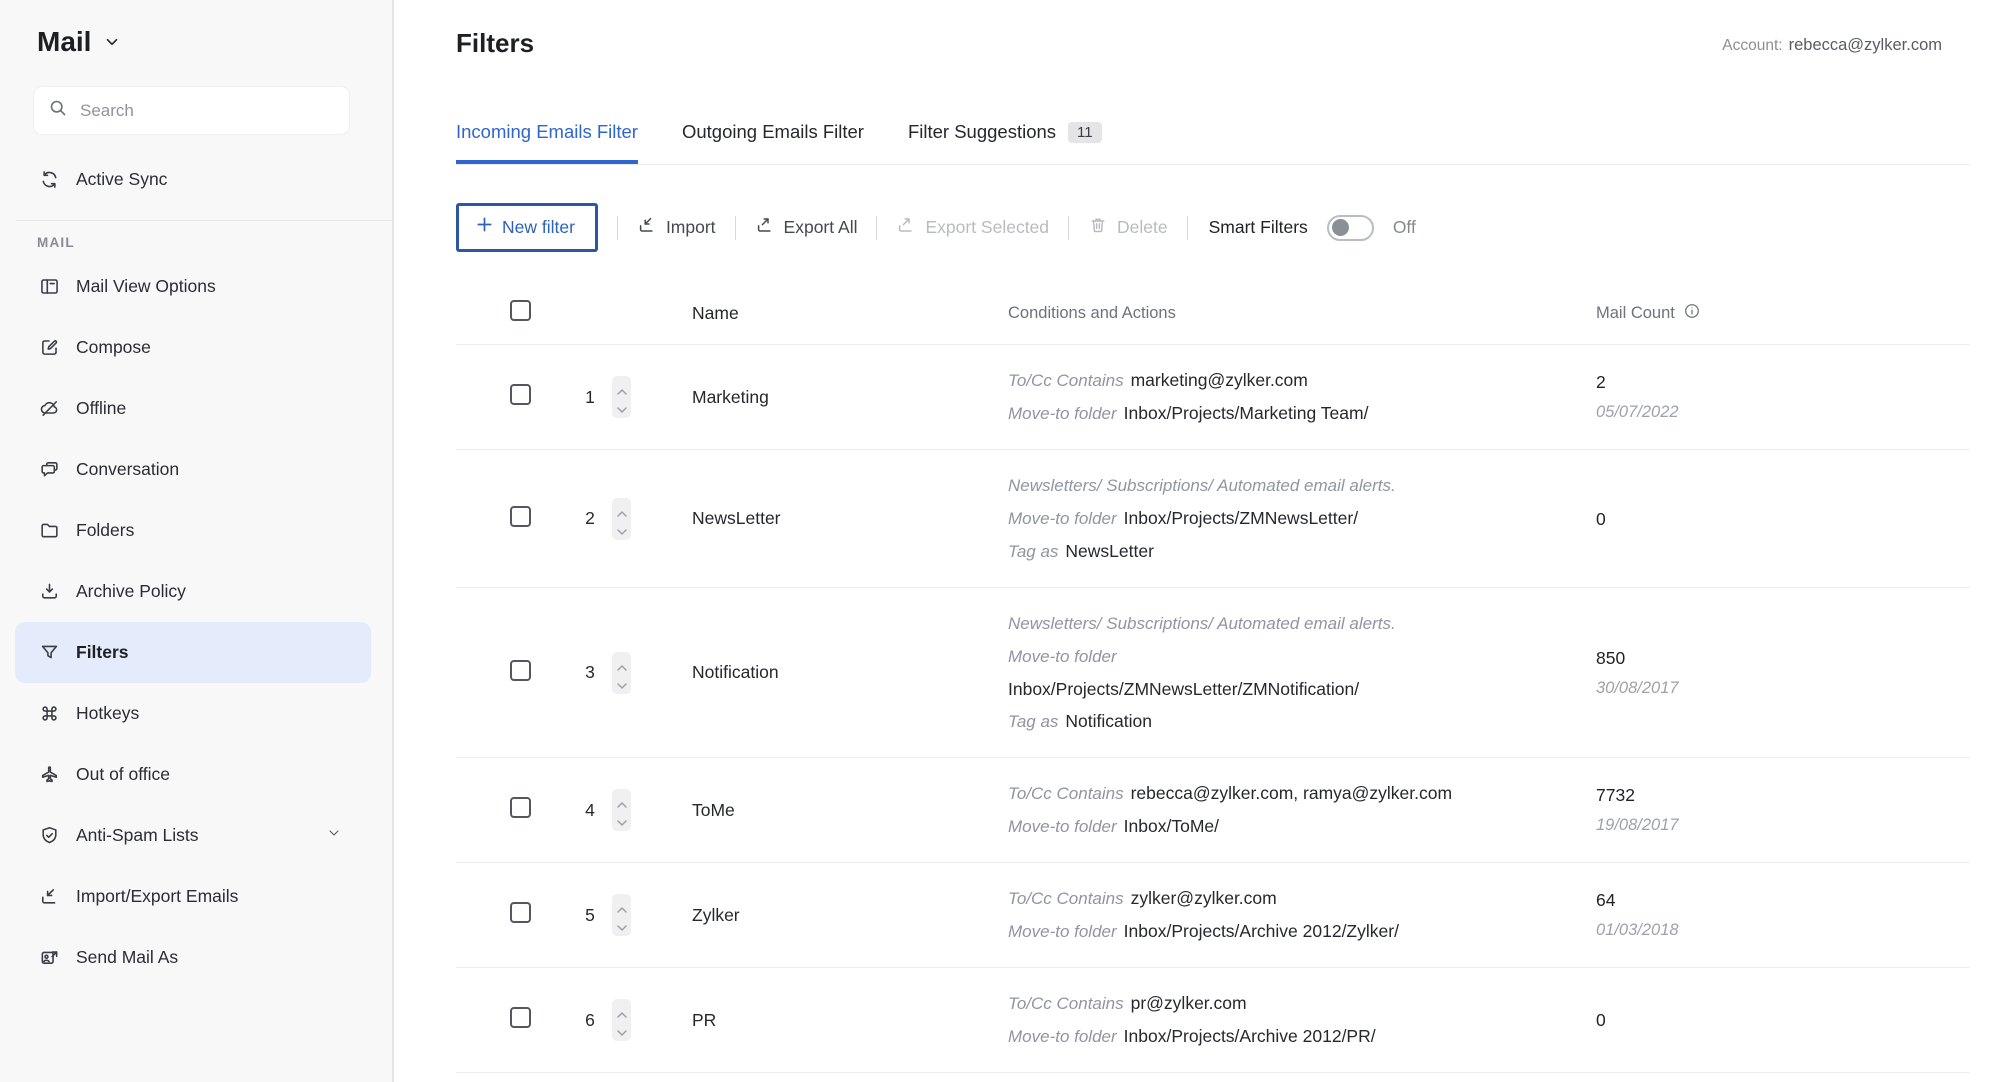 This screenshot has width=2000, height=1082. Describe the element at coordinates (206, 110) in the screenshot. I see `search-input` at that location.